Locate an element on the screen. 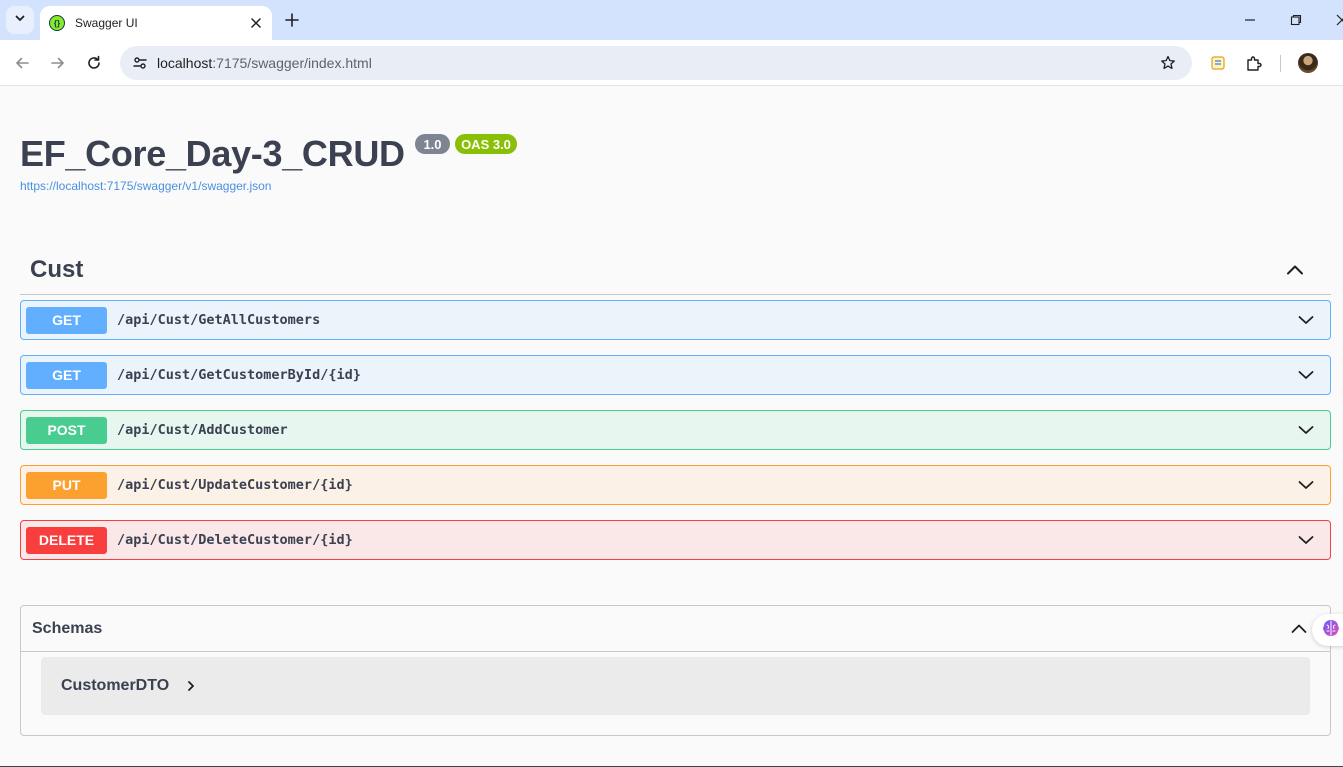  swagger-favicon-icon: {} is located at coordinates (57, 23).